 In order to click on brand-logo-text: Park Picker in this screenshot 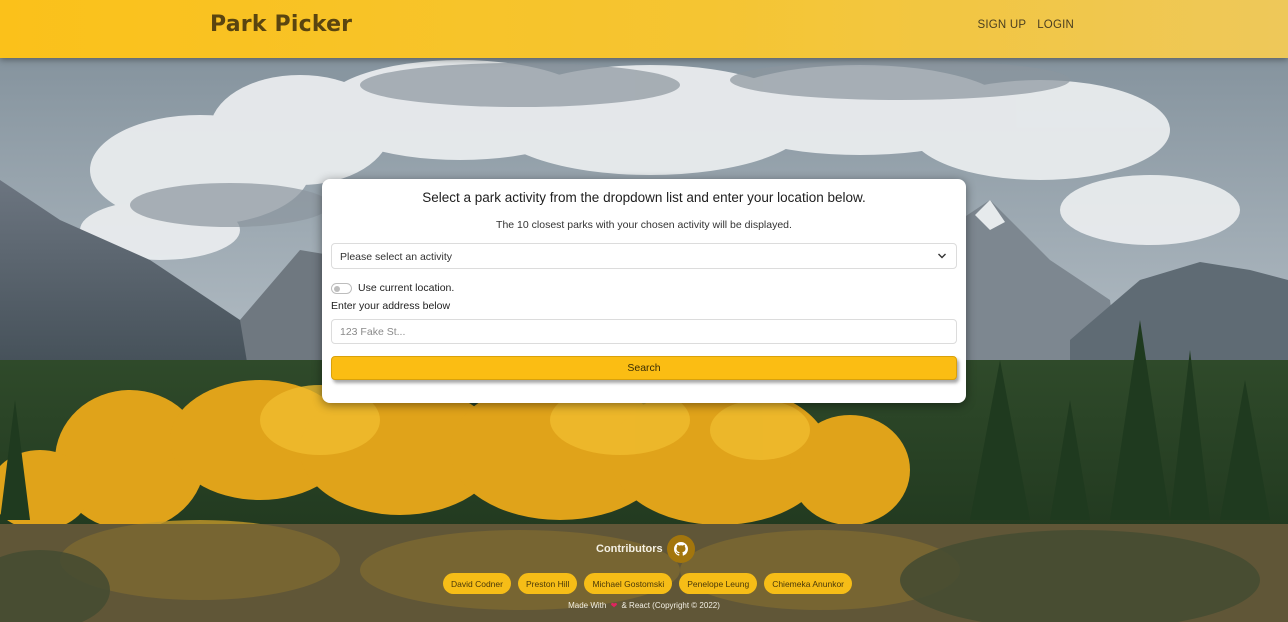, I will do `click(281, 24)`.